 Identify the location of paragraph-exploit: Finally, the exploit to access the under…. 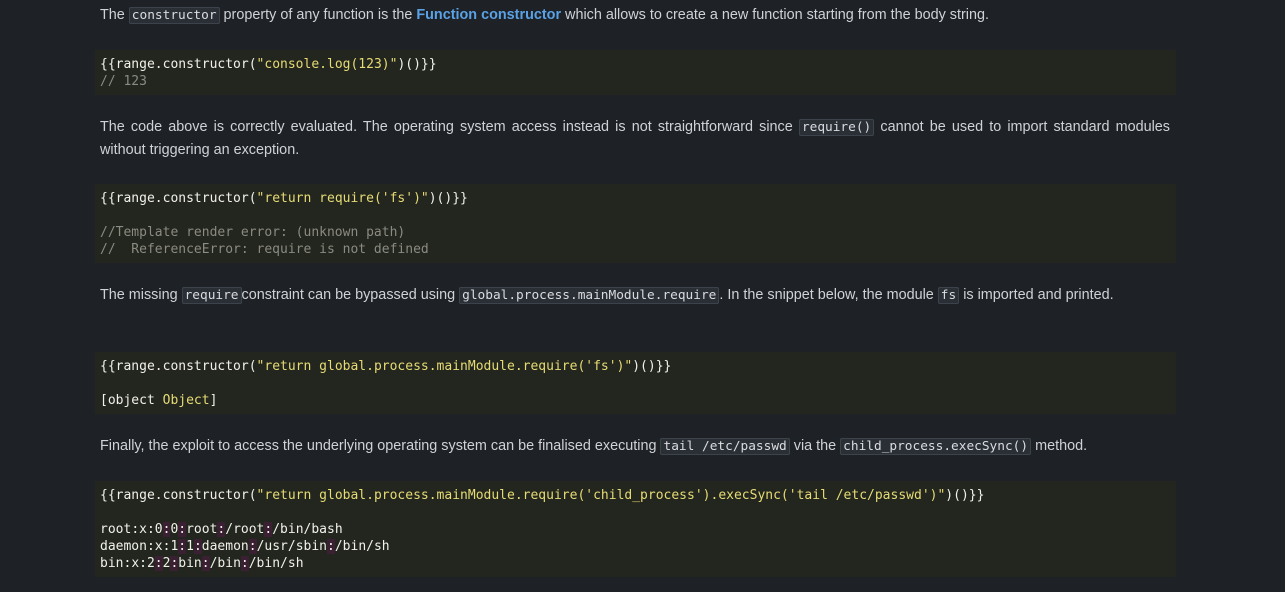
(635, 446).